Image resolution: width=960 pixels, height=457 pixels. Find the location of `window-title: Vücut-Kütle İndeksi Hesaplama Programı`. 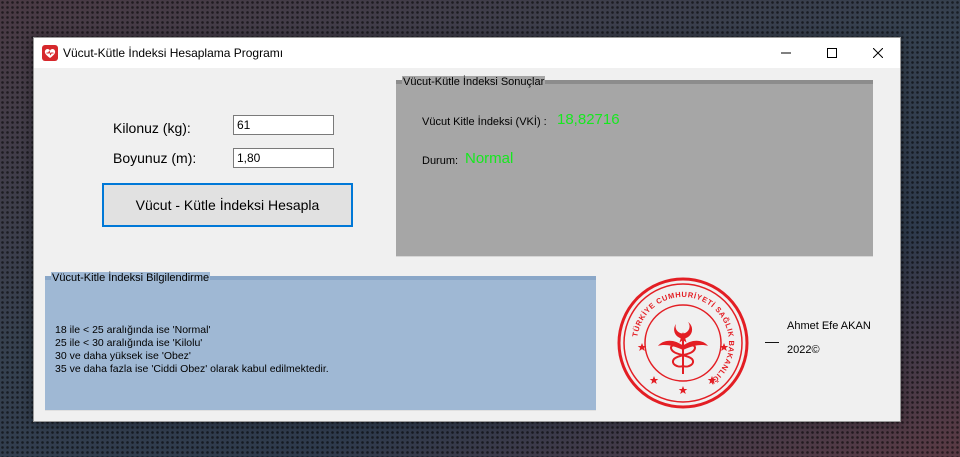

window-title: Vücut-Kütle İndeksi Hesaplama Programı is located at coordinates (173, 53).